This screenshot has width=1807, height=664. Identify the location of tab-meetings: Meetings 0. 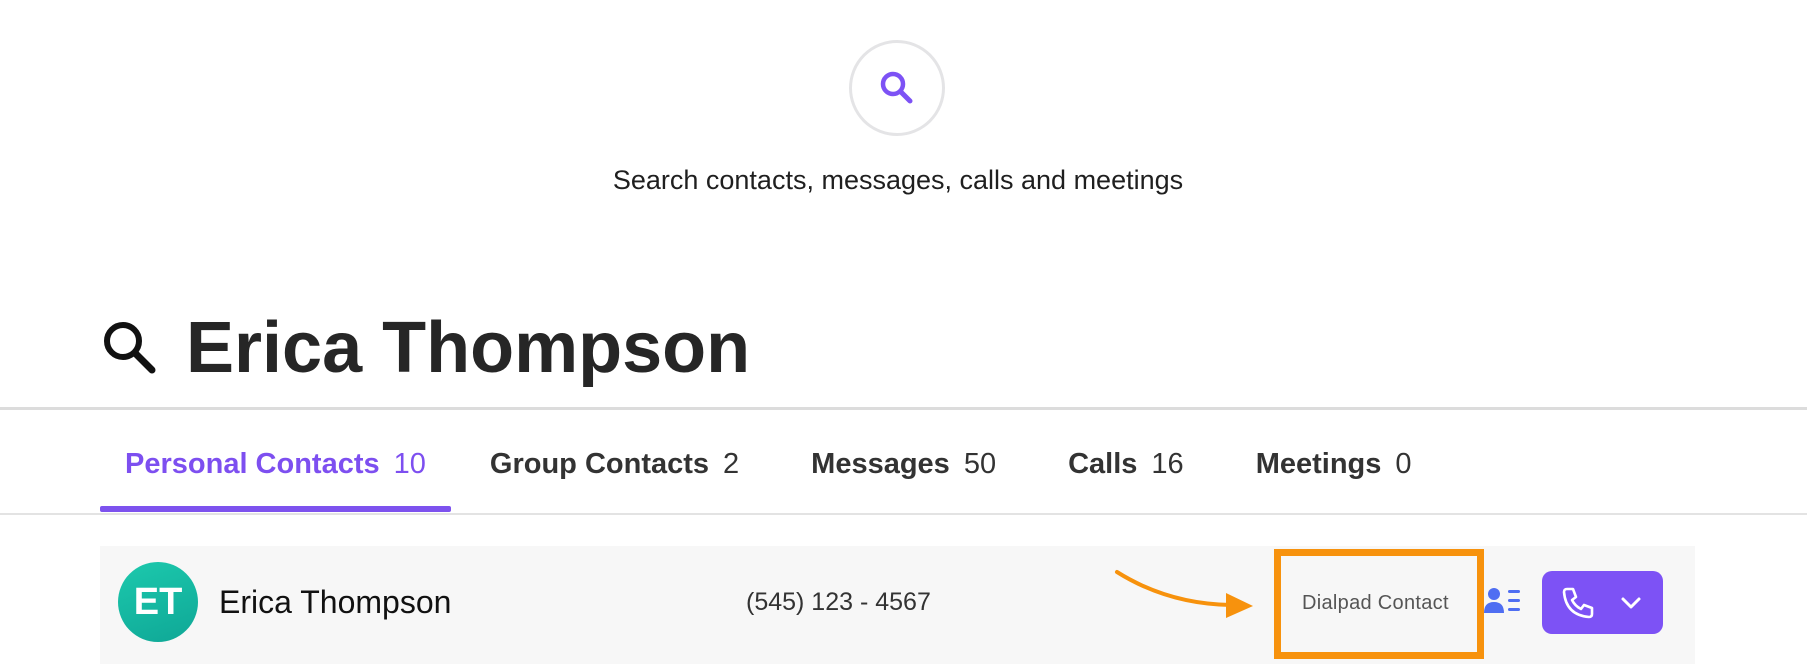
(1334, 480).